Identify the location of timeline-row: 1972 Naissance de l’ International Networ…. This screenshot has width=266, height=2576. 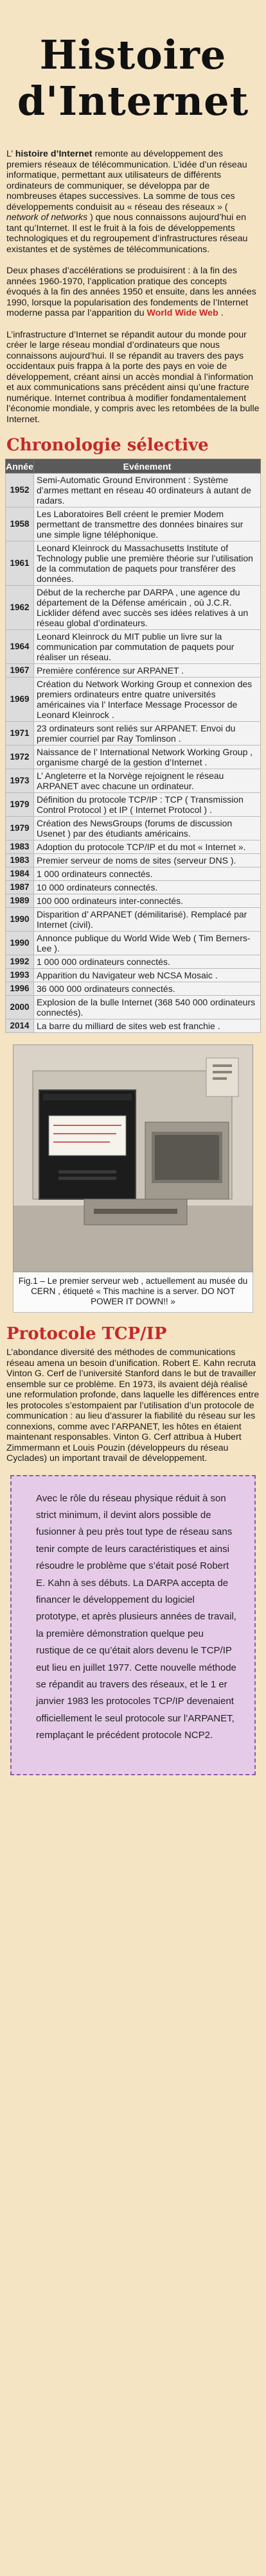
(133, 757).